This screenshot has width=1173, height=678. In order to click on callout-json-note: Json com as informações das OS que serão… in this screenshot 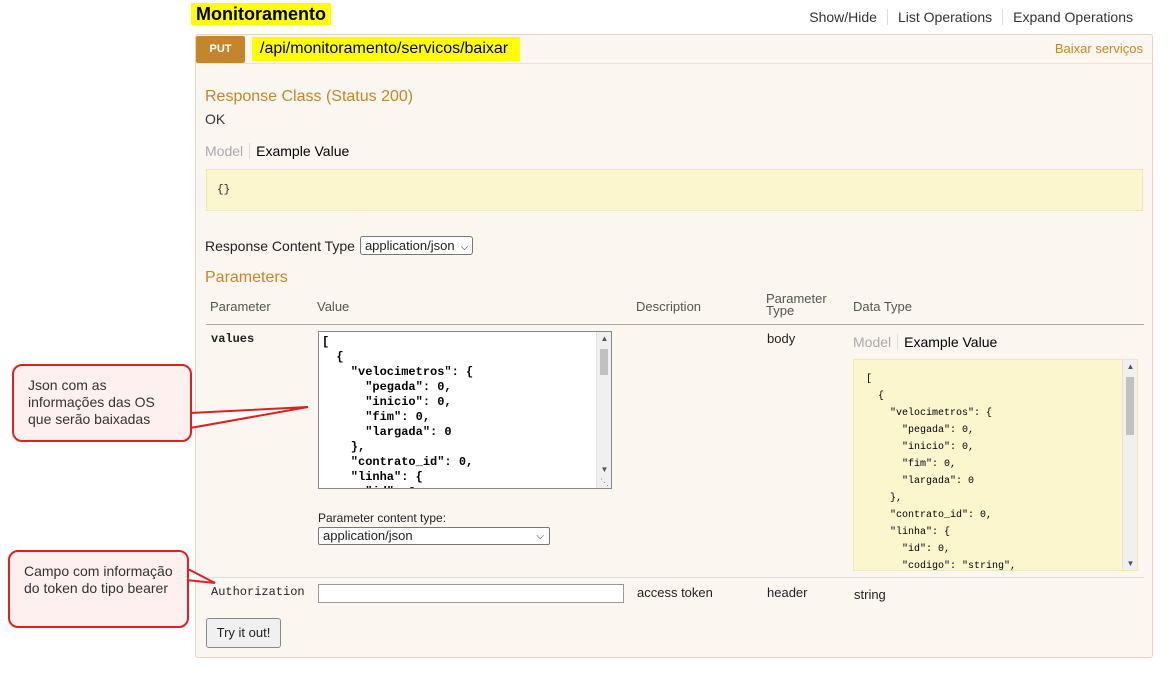, I will do `click(102, 403)`.